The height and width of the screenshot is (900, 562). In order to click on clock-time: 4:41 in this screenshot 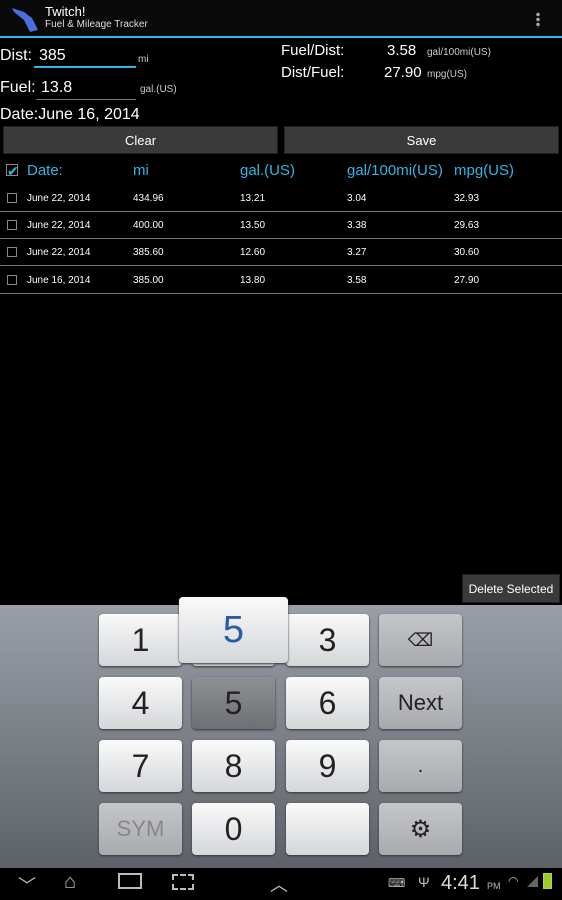, I will do `click(460, 883)`.